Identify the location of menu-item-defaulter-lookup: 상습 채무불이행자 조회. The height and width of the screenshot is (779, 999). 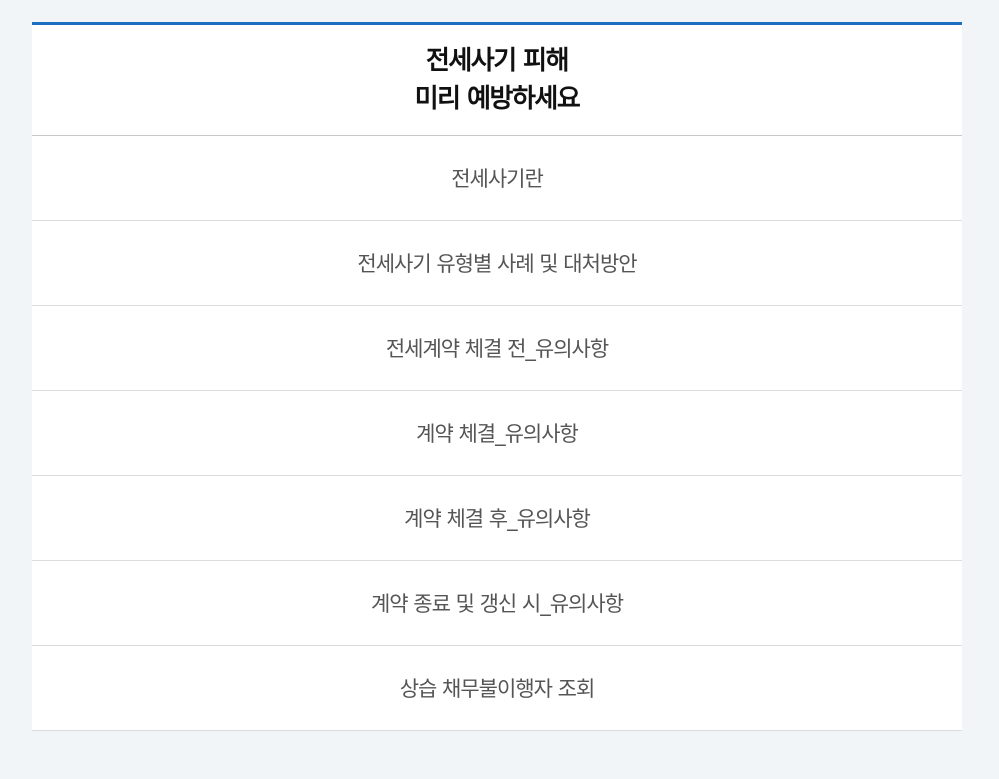
(497, 688).